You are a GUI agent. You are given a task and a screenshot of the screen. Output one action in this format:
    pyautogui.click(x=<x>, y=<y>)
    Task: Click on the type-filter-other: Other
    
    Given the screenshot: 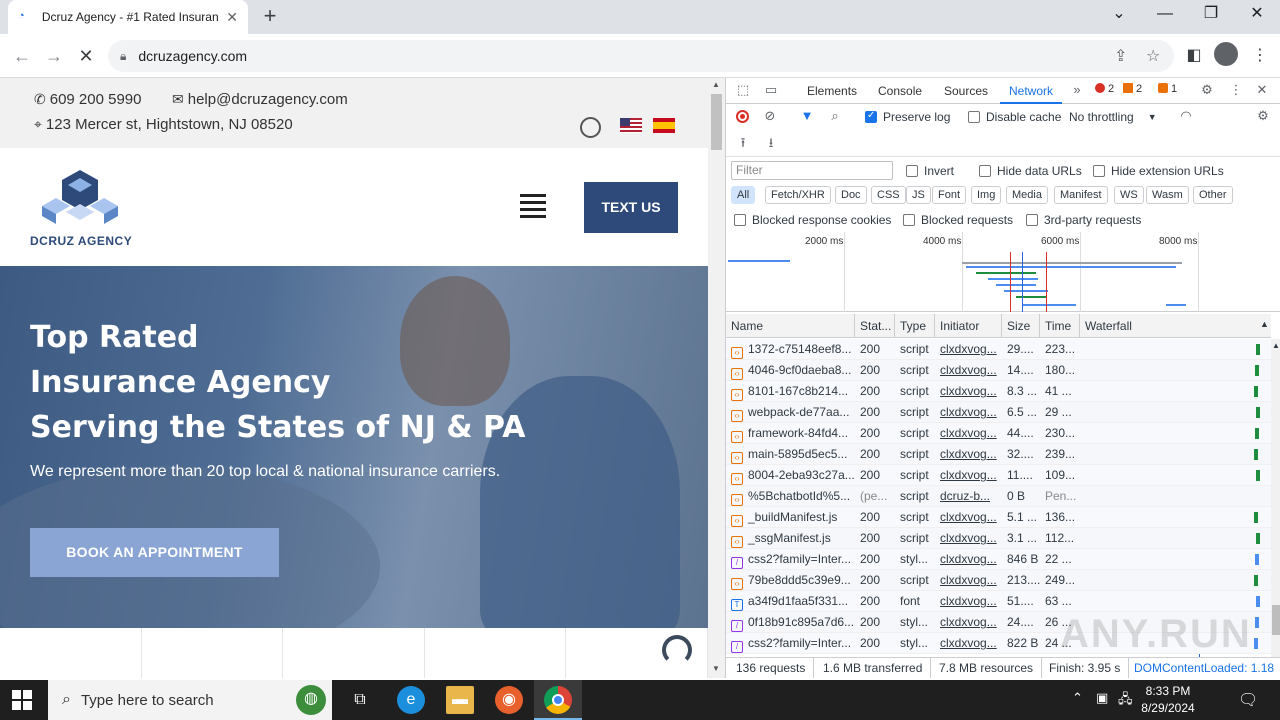 What is the action you would take?
    pyautogui.click(x=1213, y=195)
    